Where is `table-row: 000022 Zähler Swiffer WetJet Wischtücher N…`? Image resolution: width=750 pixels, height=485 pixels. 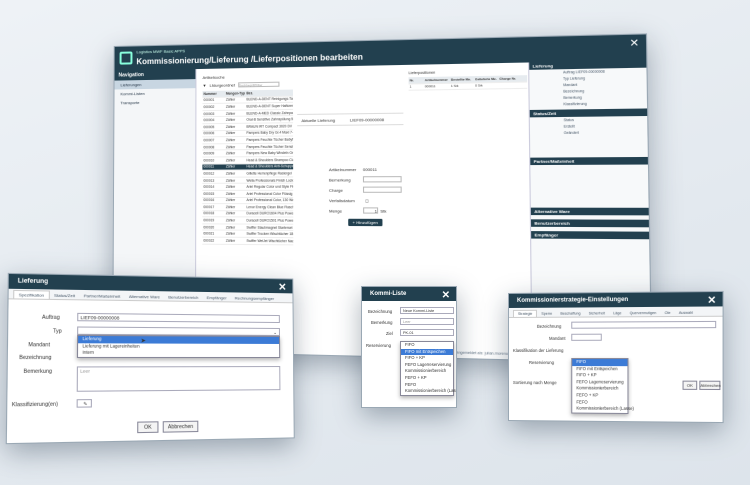
table-row: 000022 Zähler Swiffer WetJet Wischtücher N… is located at coordinates (248, 241).